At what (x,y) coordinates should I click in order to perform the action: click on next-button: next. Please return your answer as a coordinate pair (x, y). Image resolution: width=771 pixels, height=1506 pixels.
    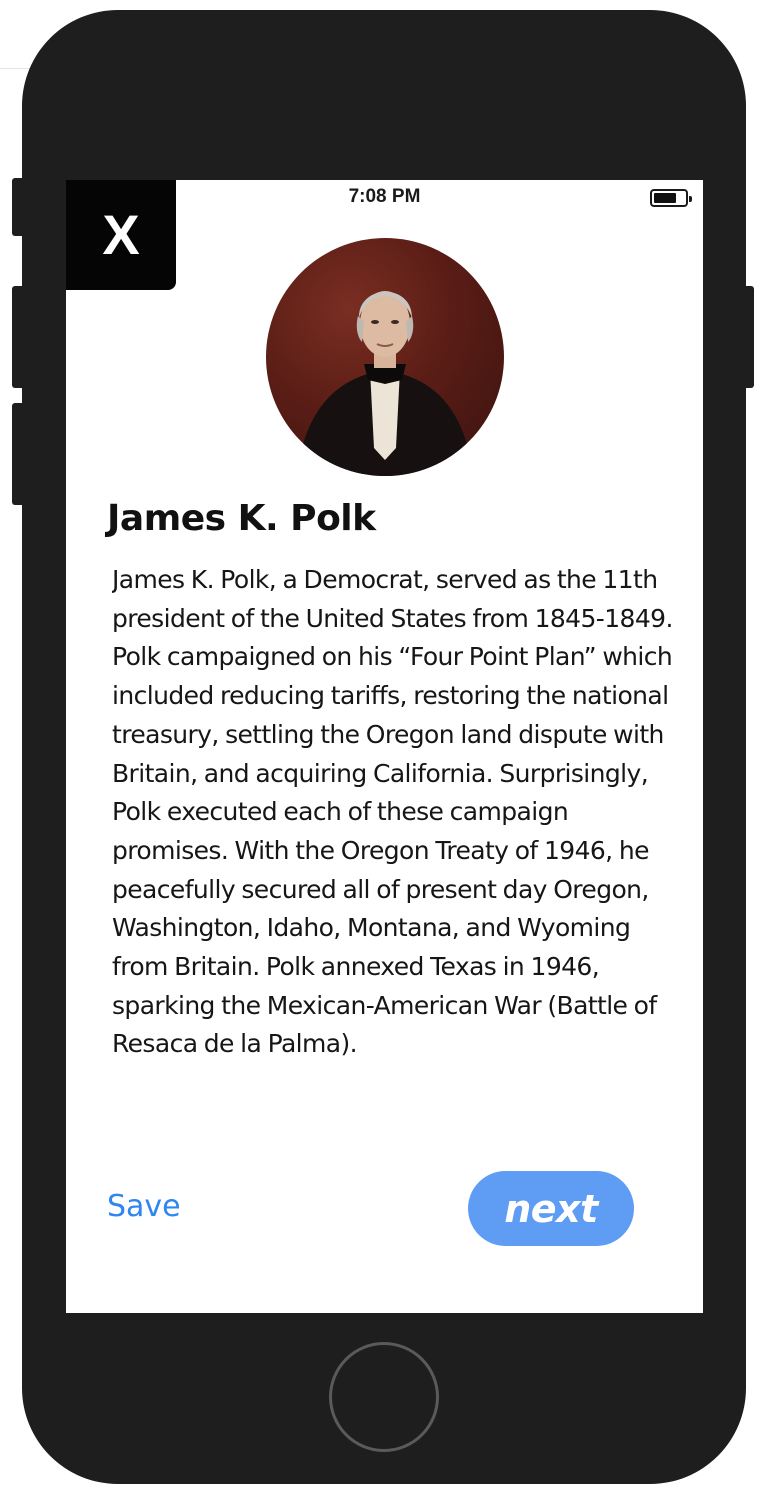
    Looking at the image, I should click on (551, 1208).